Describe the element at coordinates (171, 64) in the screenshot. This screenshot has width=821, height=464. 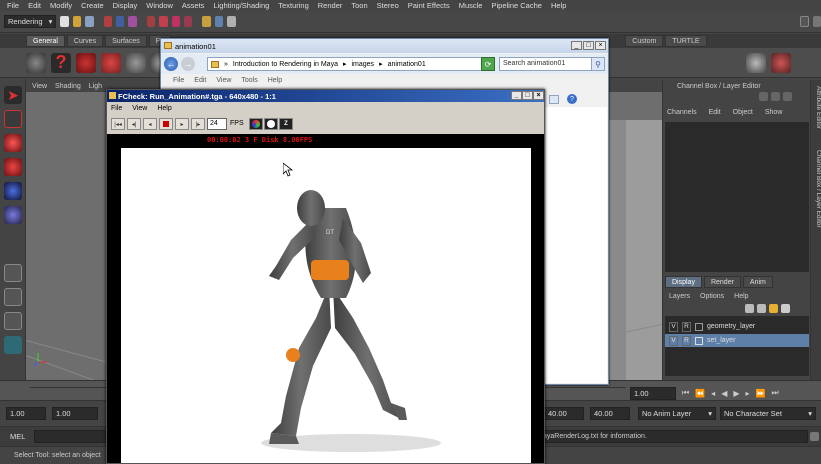
I see `back-arrow-icon: ←` at that location.